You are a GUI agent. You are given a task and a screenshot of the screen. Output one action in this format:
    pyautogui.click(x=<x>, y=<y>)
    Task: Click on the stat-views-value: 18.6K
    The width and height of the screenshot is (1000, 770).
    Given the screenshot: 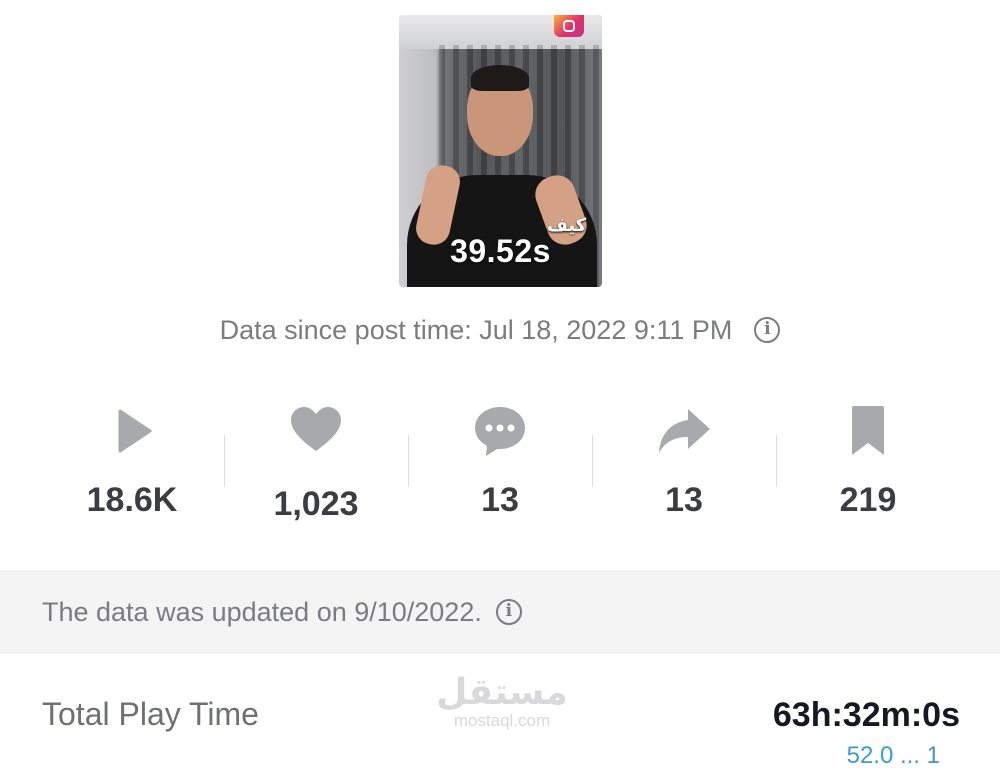 What is the action you would take?
    pyautogui.click(x=132, y=500)
    